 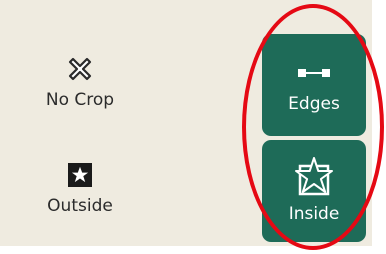 What do you see at coordinates (80, 175) in the screenshot?
I see `star-outside-icon` at bounding box center [80, 175].